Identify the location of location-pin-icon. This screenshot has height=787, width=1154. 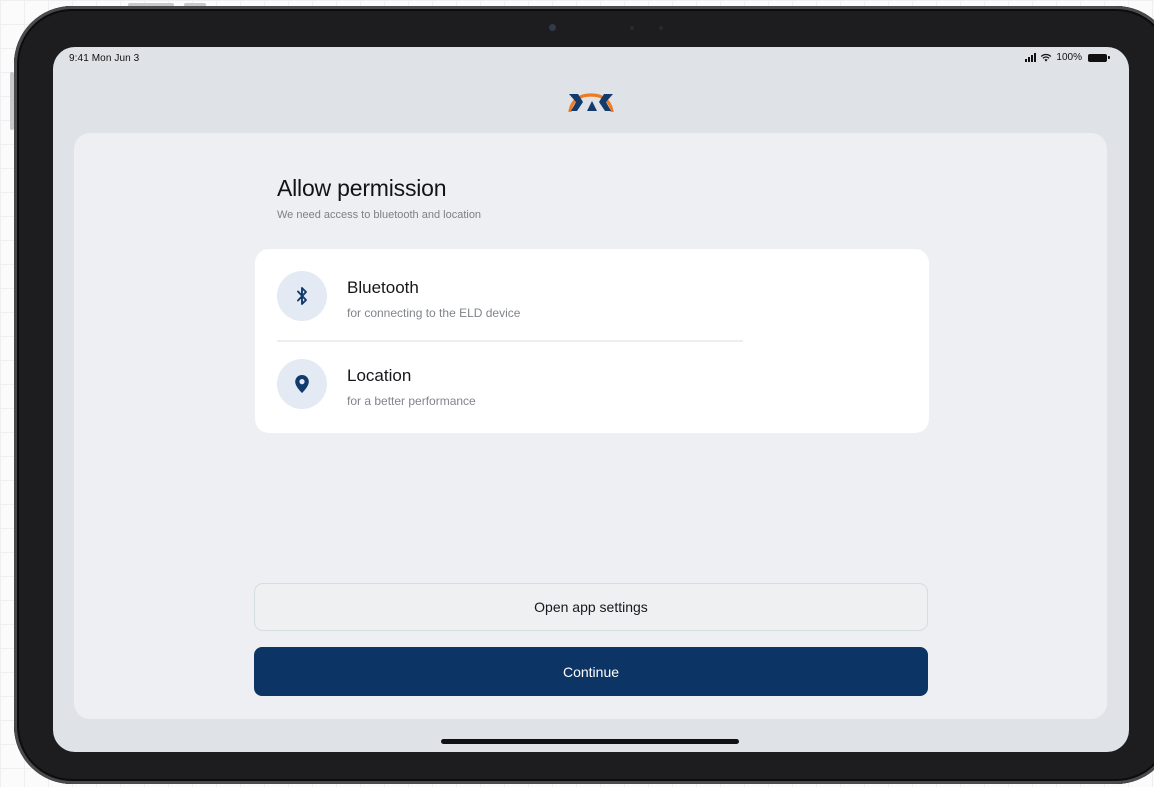
(302, 384).